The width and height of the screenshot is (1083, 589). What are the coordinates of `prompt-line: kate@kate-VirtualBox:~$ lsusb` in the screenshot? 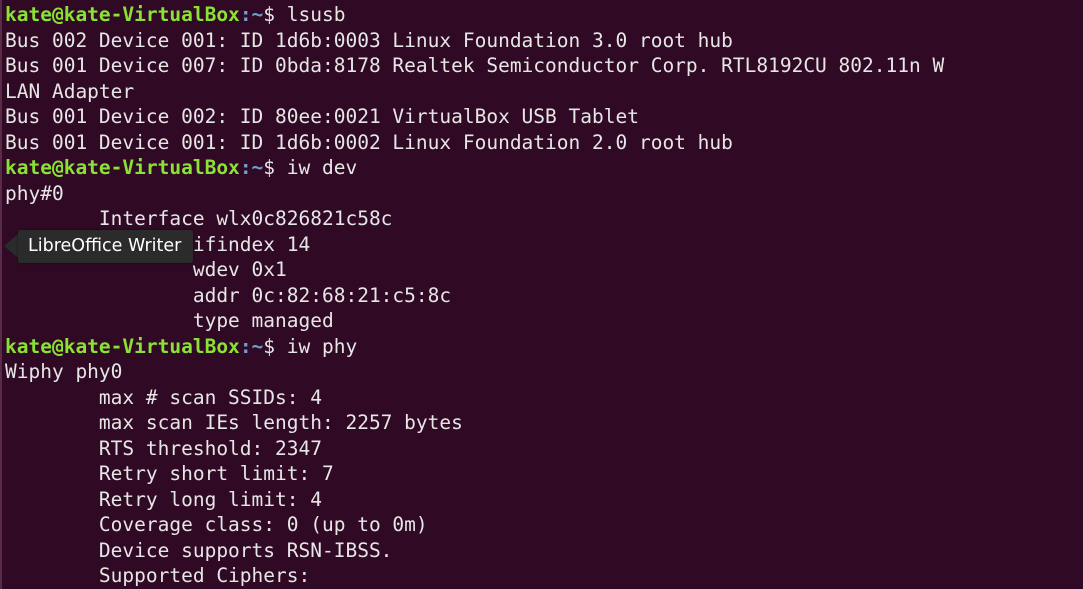 It's located at (544, 15).